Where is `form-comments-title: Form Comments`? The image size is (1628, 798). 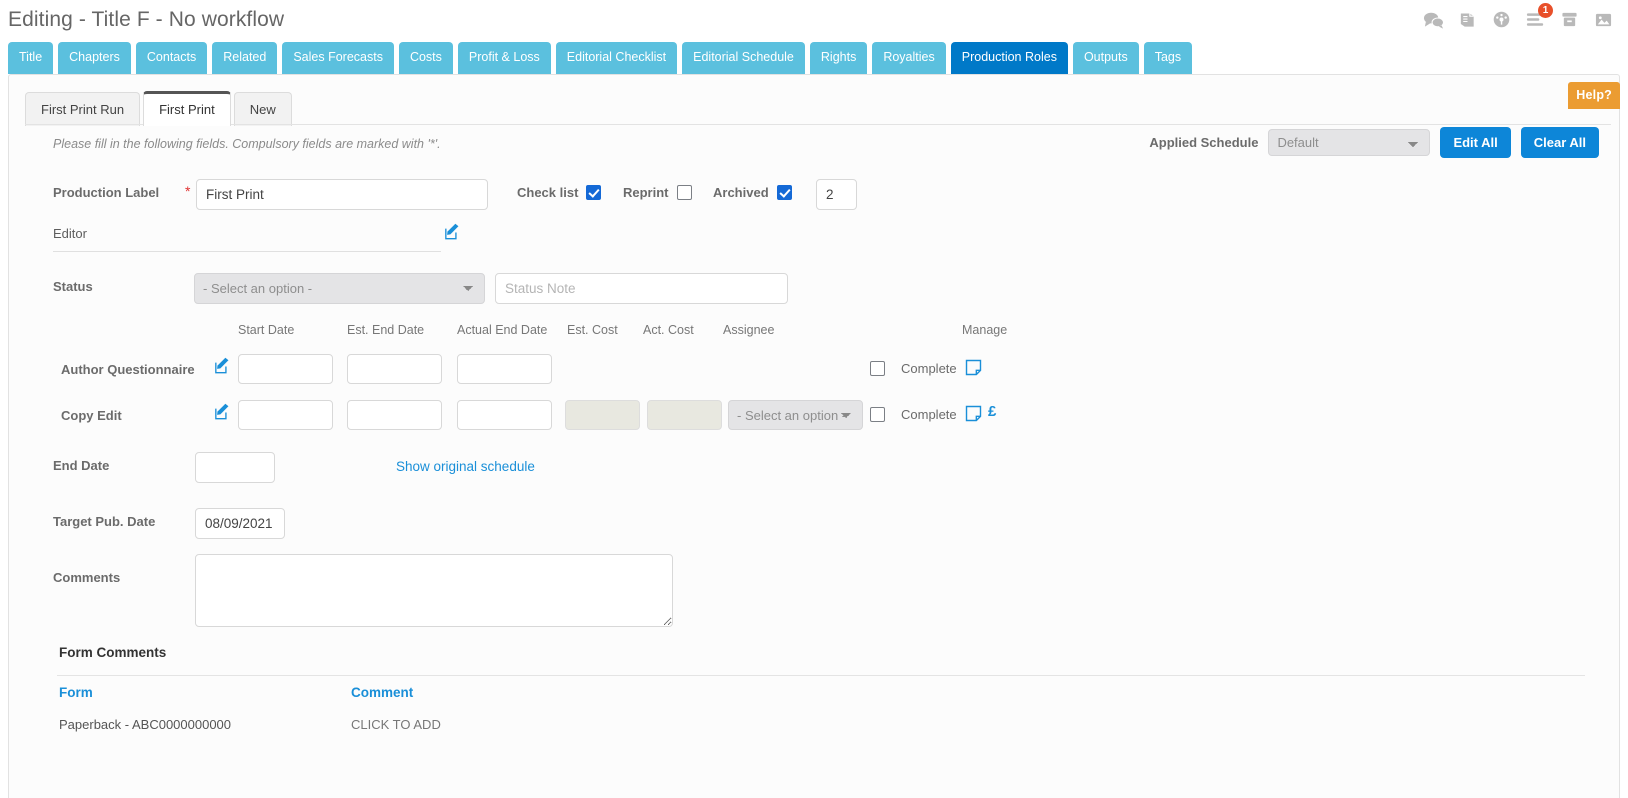
form-comments-title: Form Comments is located at coordinates (113, 652).